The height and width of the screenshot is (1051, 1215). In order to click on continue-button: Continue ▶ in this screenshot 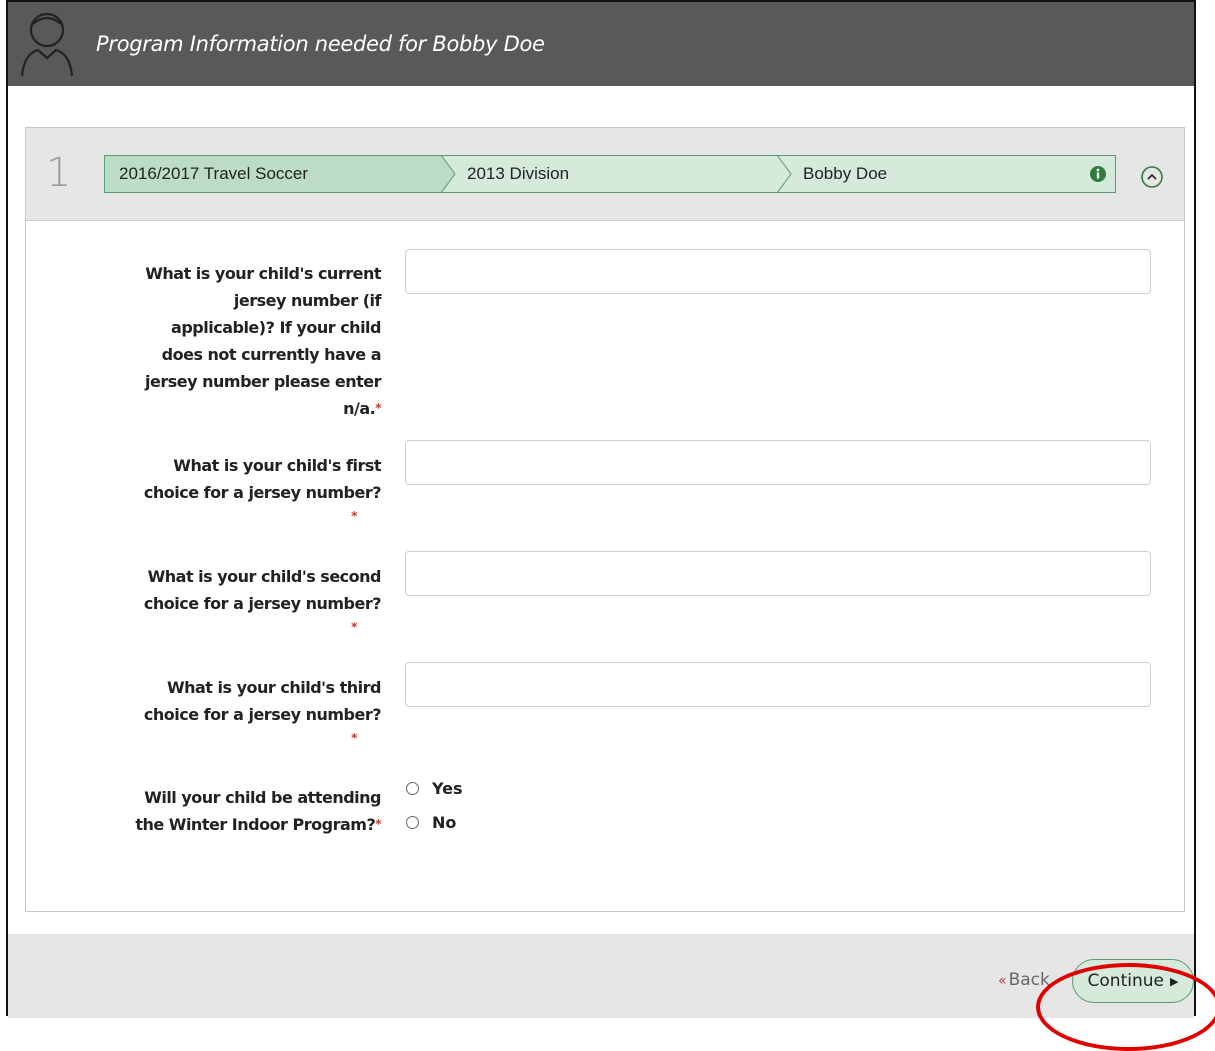, I will do `click(1133, 981)`.